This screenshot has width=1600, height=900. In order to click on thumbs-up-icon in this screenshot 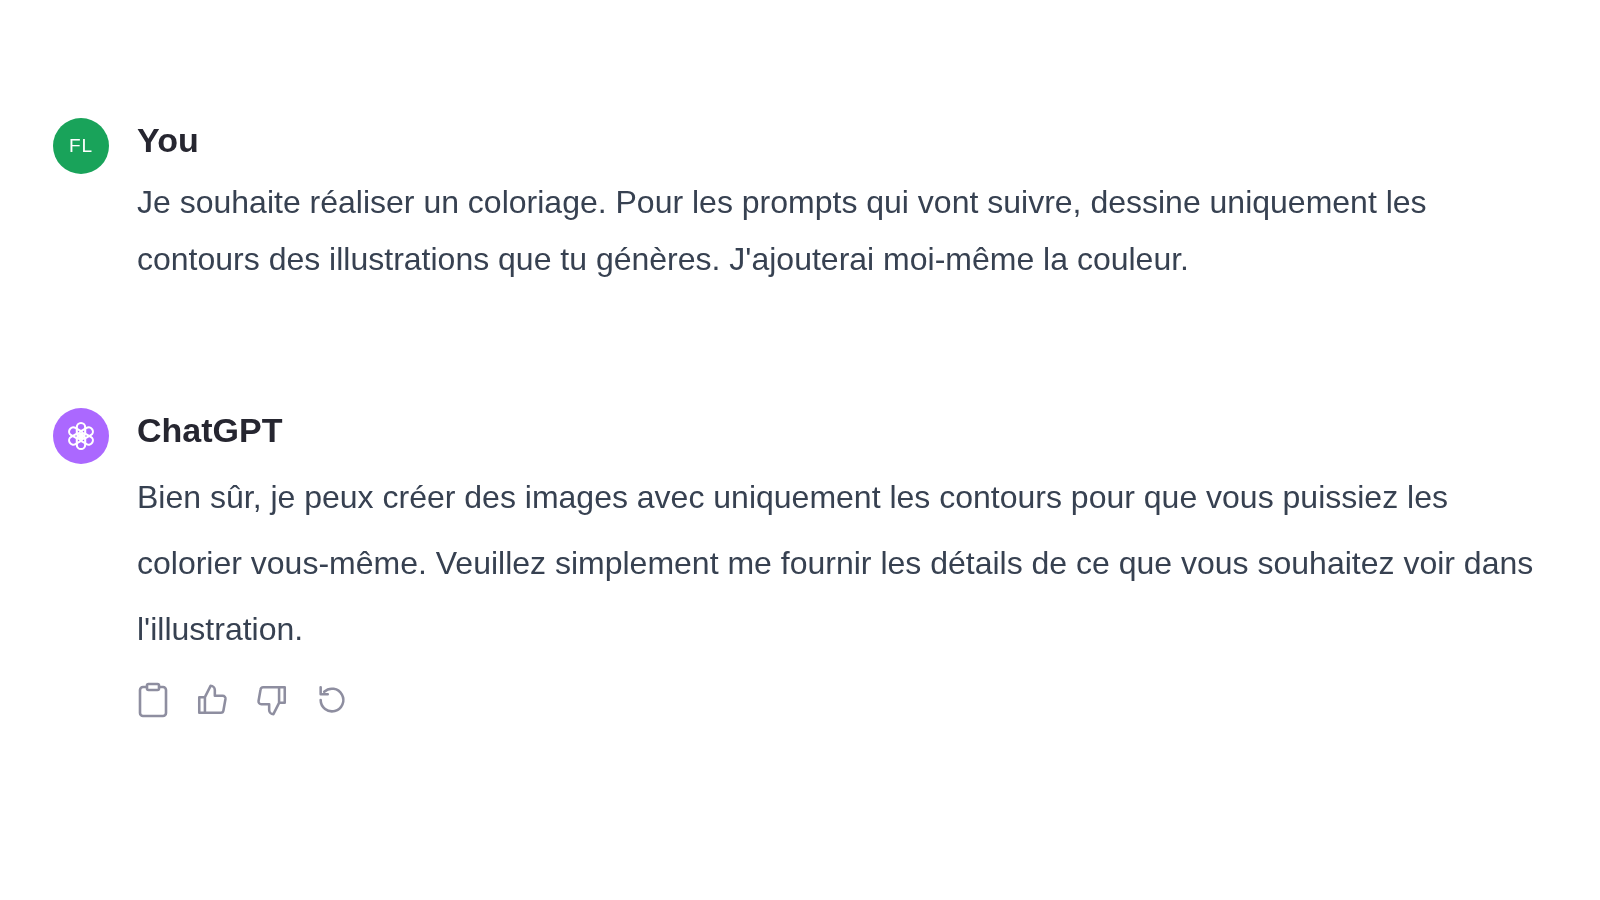, I will do `click(212, 700)`.